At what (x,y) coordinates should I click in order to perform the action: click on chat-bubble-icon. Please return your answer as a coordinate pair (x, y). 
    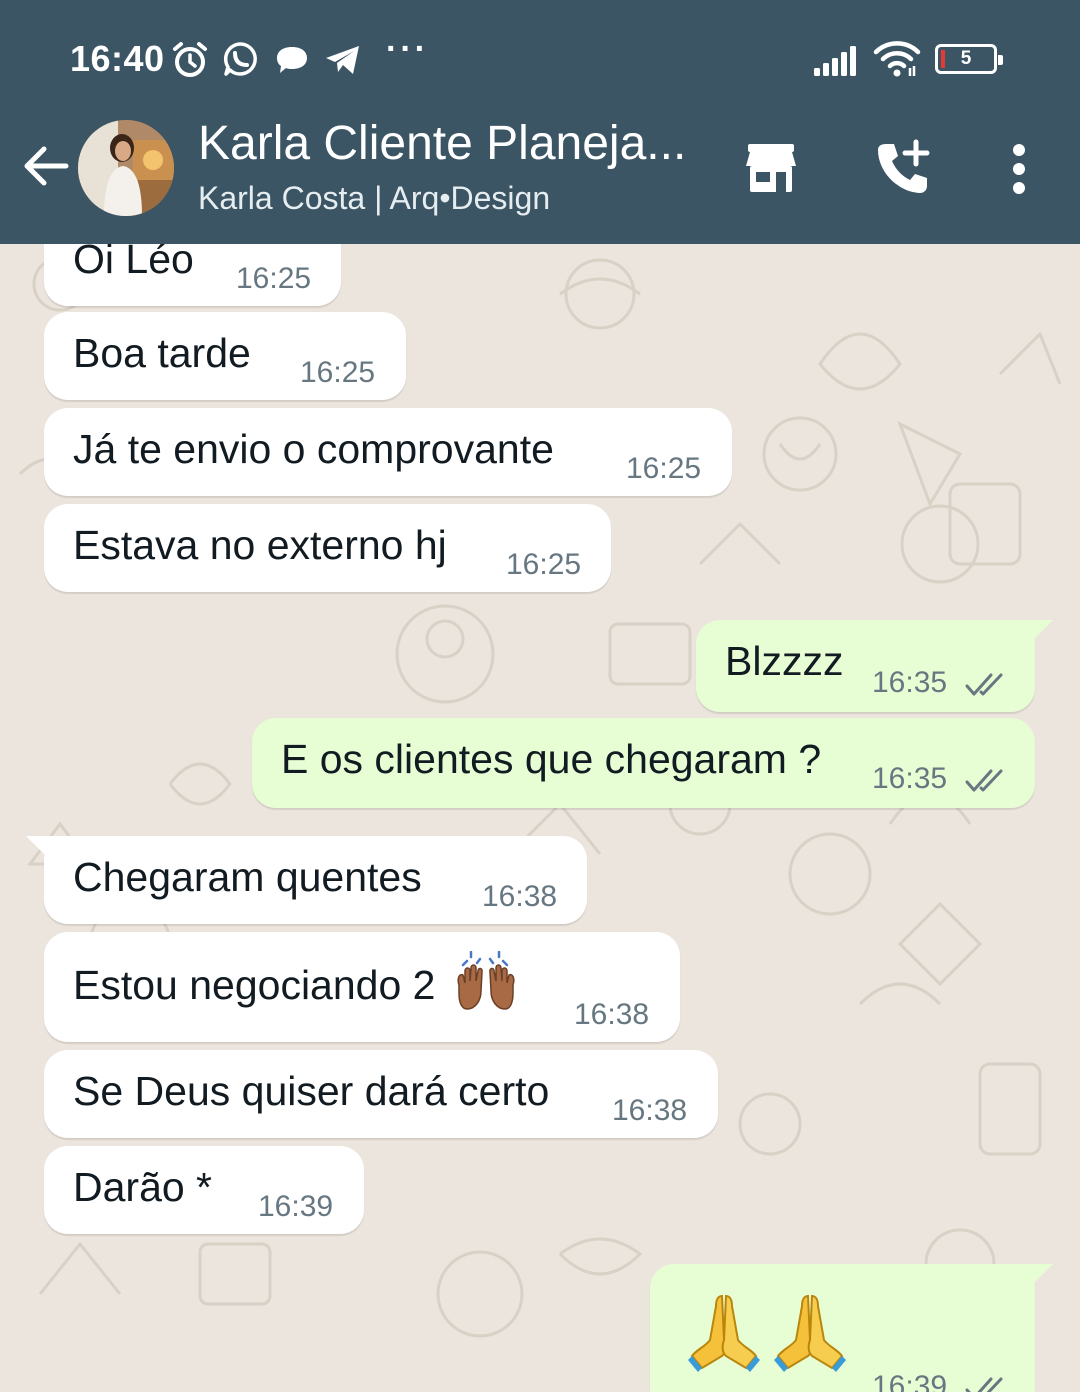
    Looking at the image, I should click on (292, 60).